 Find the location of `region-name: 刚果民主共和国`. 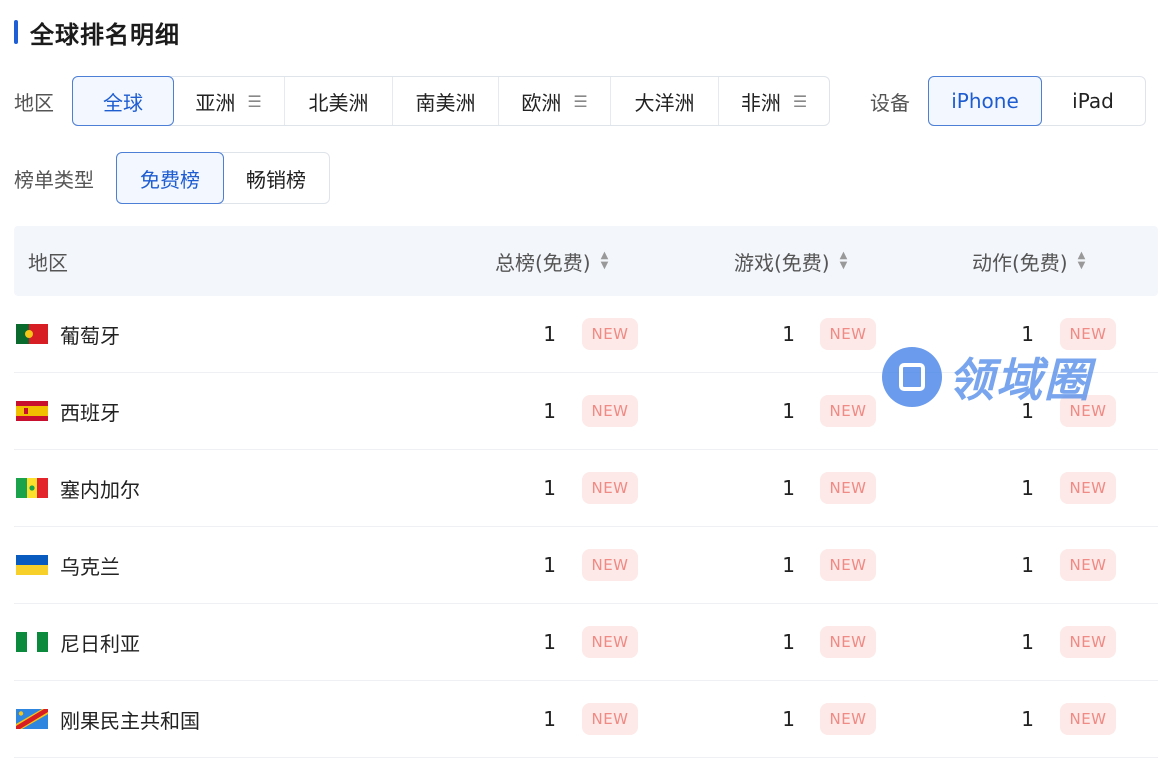

region-name: 刚果民主共和国 is located at coordinates (130, 720).